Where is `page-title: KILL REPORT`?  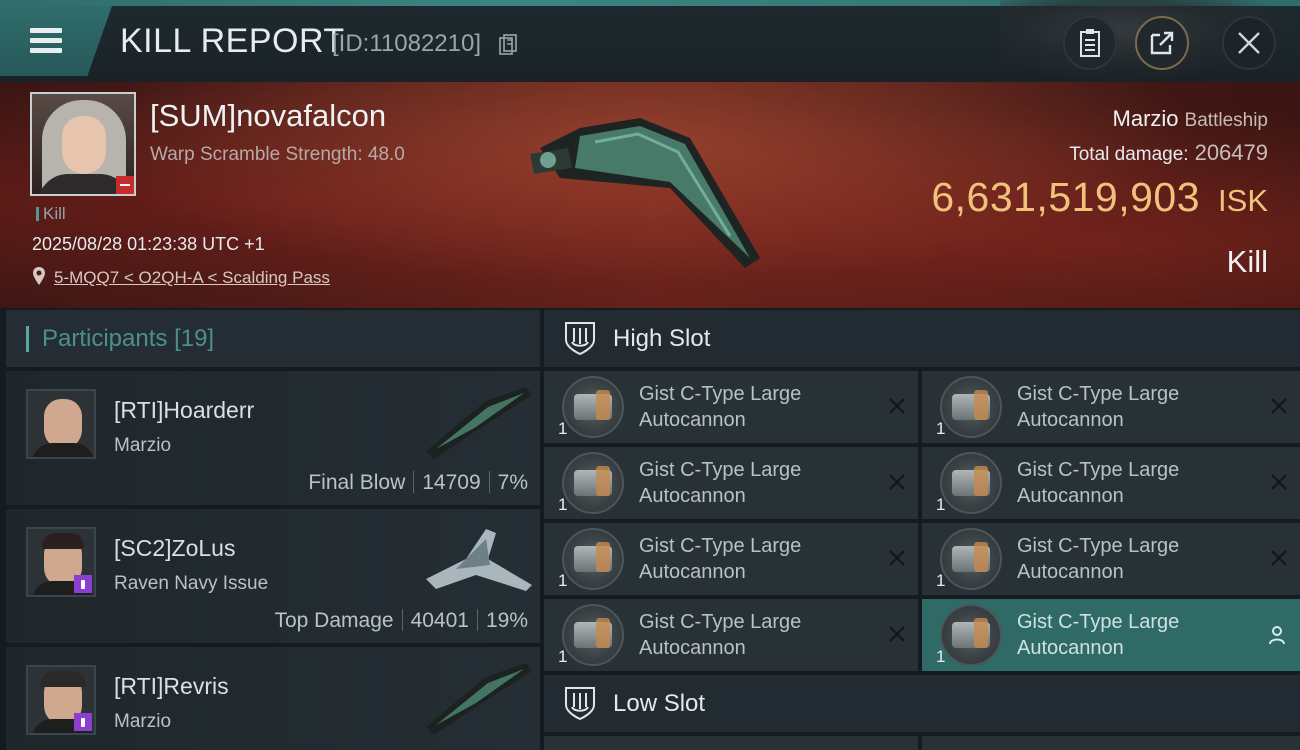 page-title: KILL REPORT is located at coordinates (232, 41).